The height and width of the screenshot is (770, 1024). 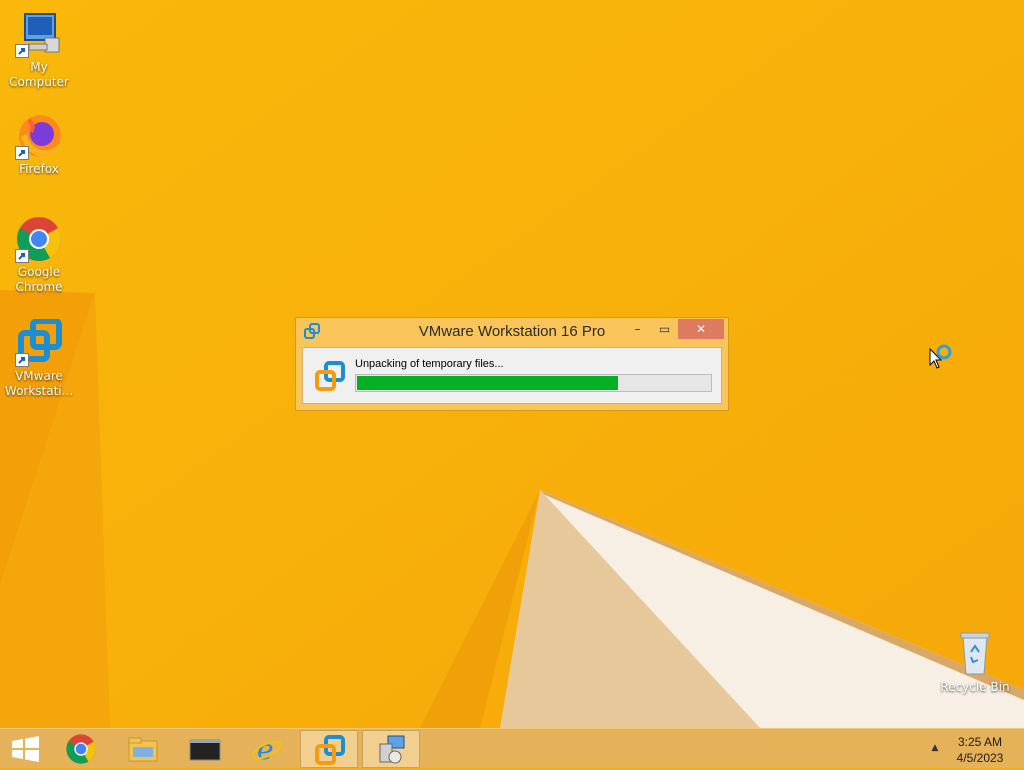 What do you see at coordinates (942, 357) in the screenshot?
I see `busy-cursor-icon` at bounding box center [942, 357].